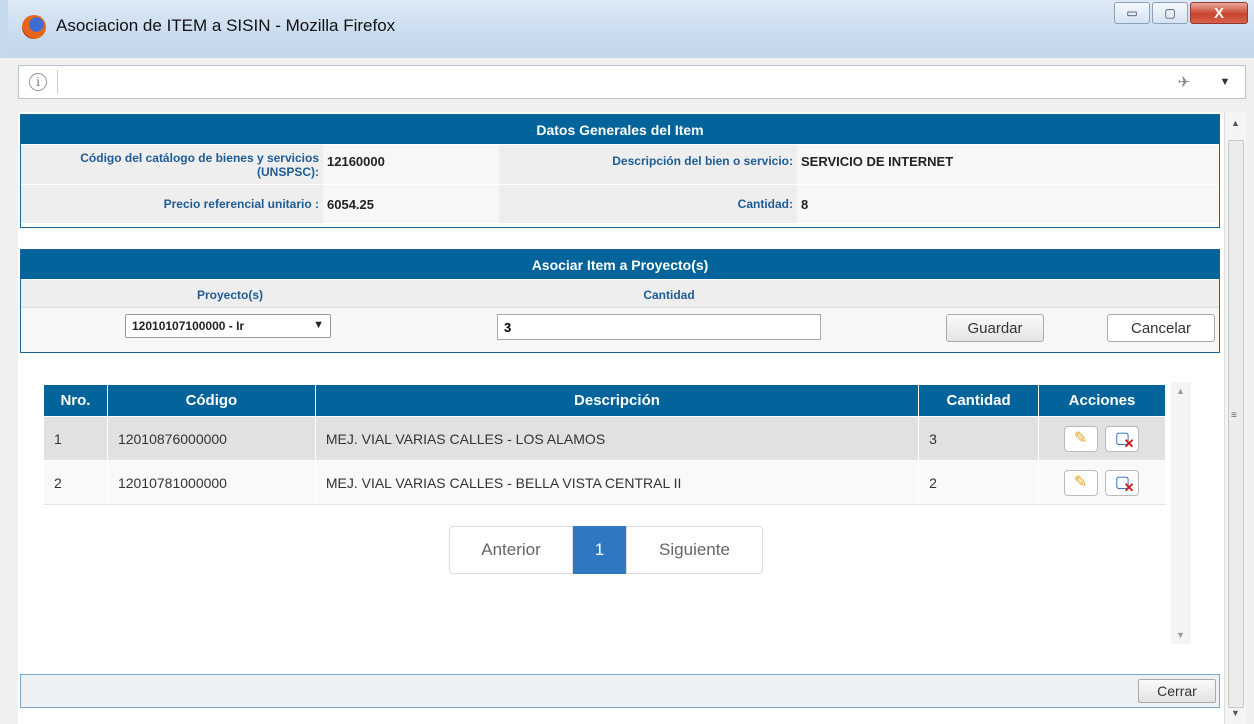 This screenshot has width=1254, height=724. What do you see at coordinates (211, 400) in the screenshot?
I see `th-codigo: Código` at bounding box center [211, 400].